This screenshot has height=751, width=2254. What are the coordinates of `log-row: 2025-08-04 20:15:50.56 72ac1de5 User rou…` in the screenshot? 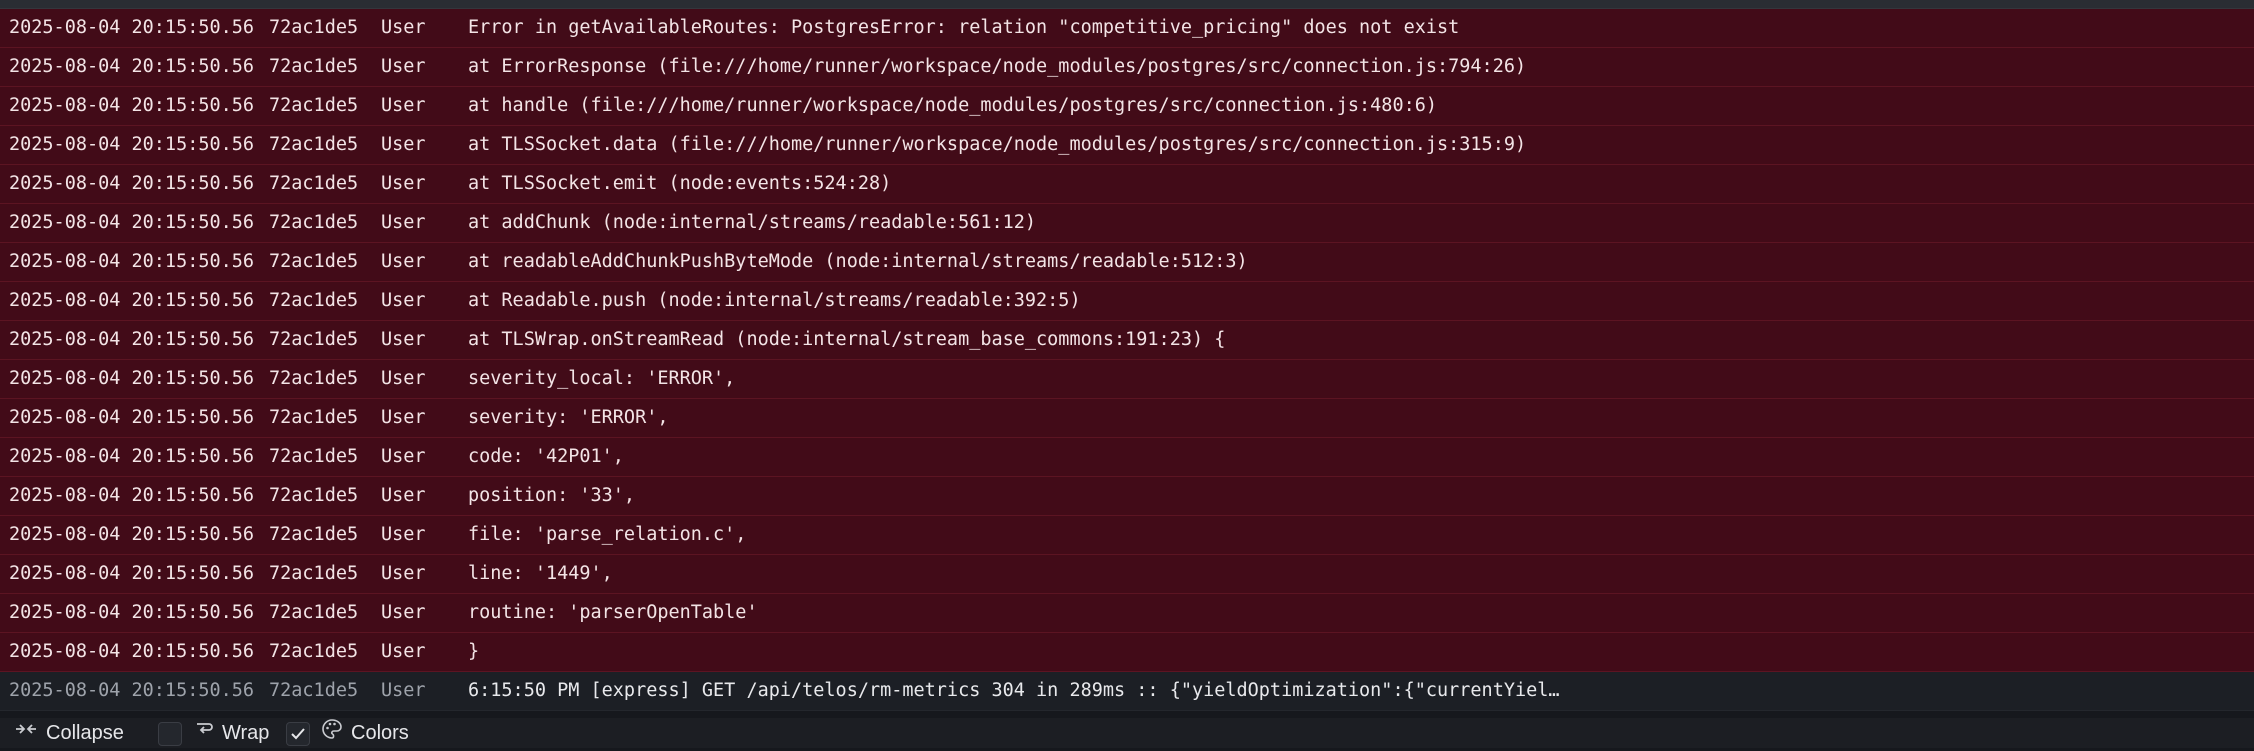 It's located at (1127, 613).